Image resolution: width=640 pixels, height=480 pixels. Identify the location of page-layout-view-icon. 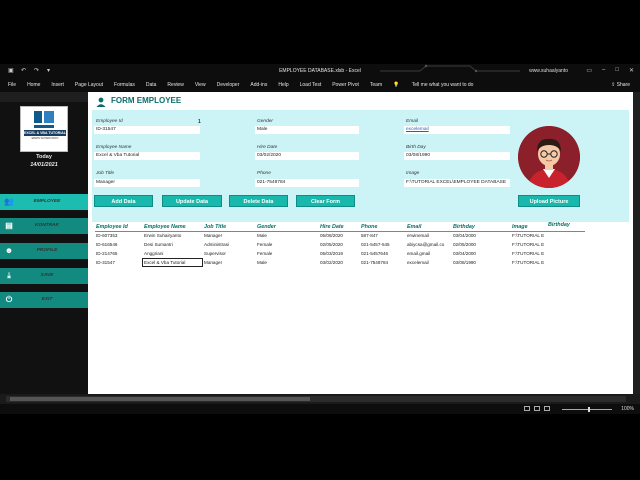
(537, 408).